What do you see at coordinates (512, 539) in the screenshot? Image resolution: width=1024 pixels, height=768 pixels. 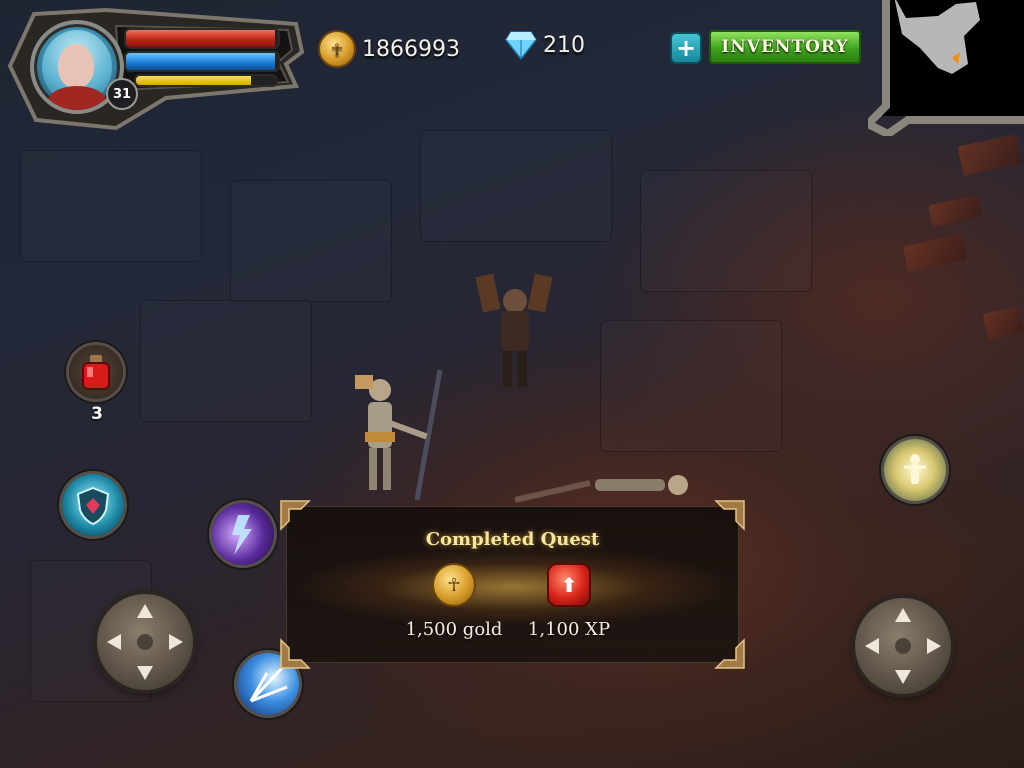 I see `quest-popup-title: Completed Quest` at bounding box center [512, 539].